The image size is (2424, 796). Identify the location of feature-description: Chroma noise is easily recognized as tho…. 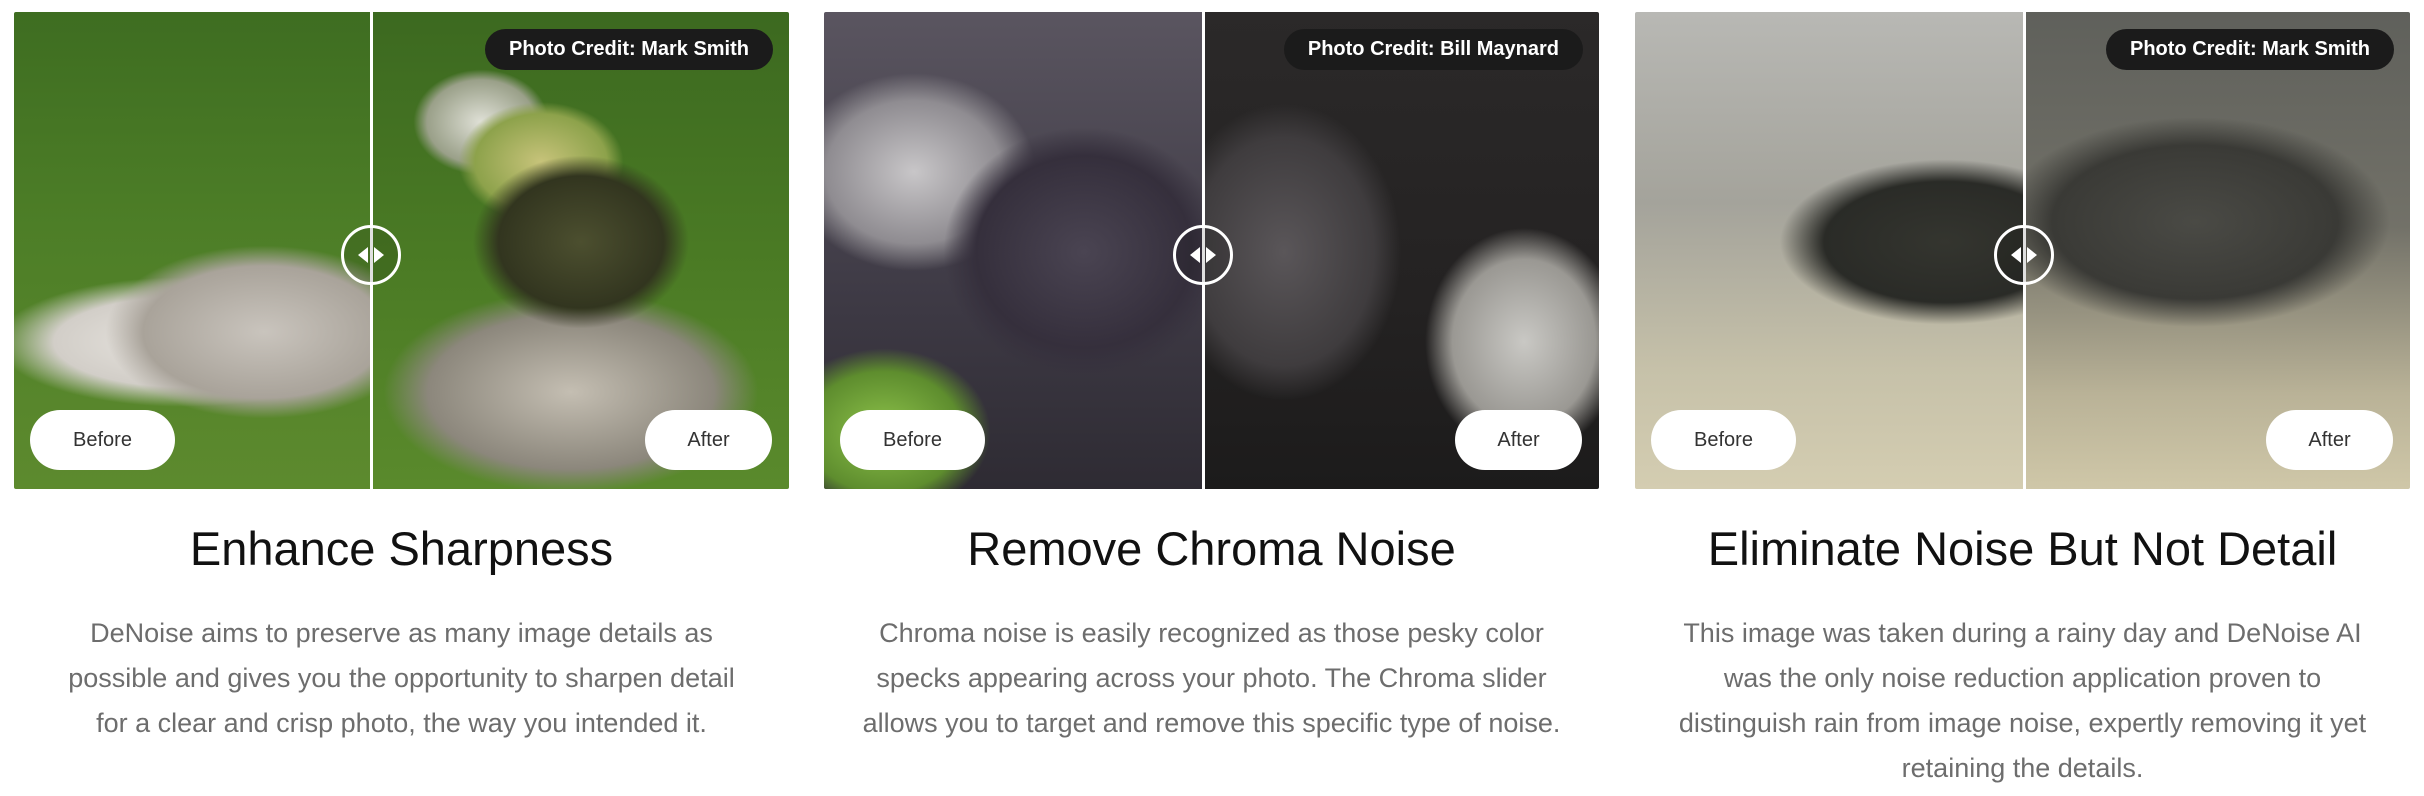
(1211, 678).